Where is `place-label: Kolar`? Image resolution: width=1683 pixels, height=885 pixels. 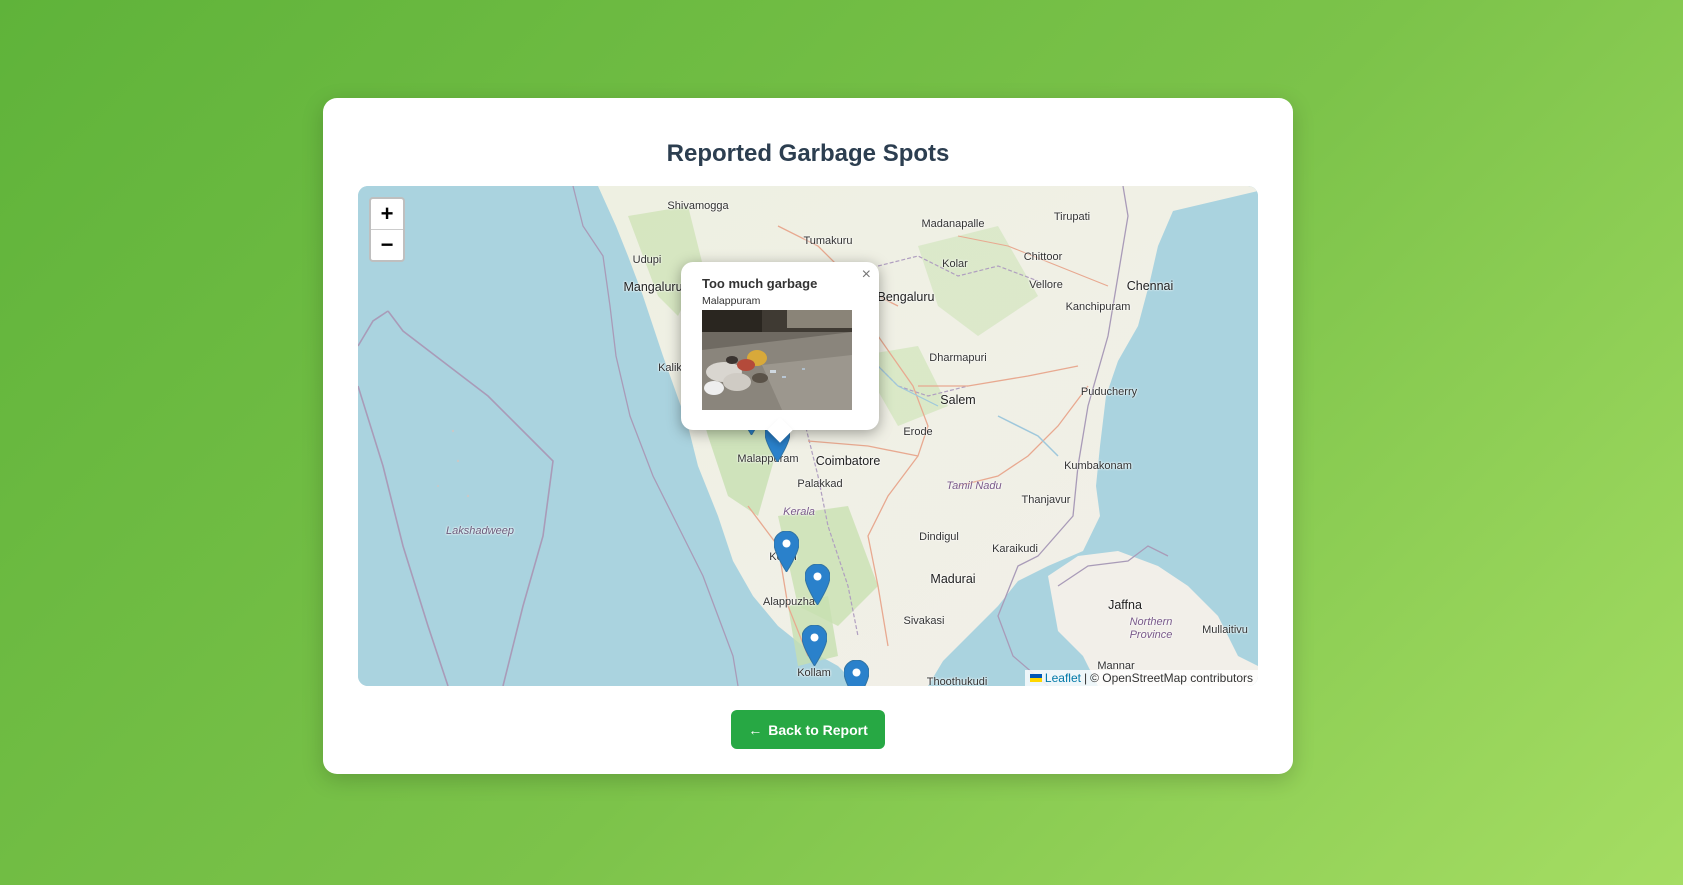 place-label: Kolar is located at coordinates (955, 264).